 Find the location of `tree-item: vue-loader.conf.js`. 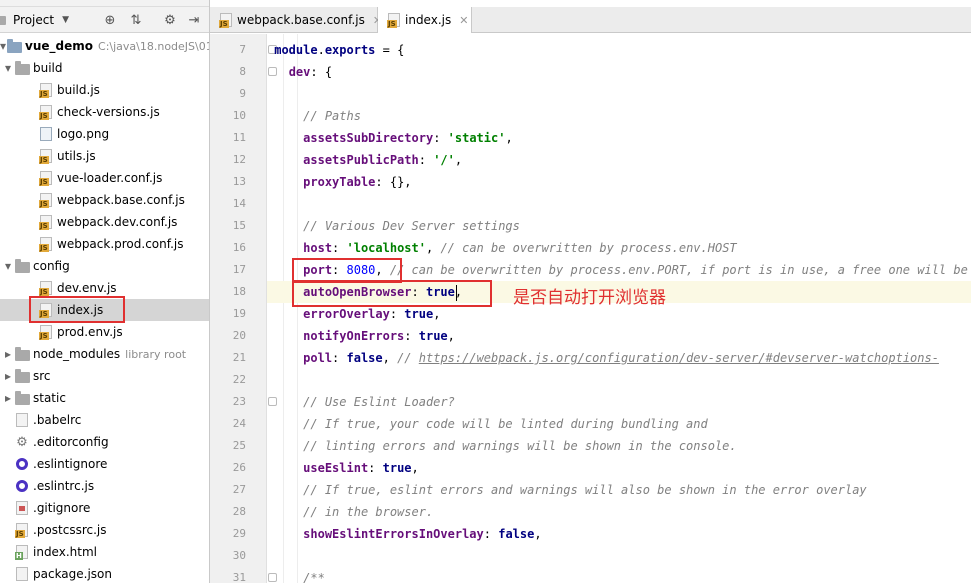

tree-item: vue-loader.conf.js is located at coordinates (104, 178).